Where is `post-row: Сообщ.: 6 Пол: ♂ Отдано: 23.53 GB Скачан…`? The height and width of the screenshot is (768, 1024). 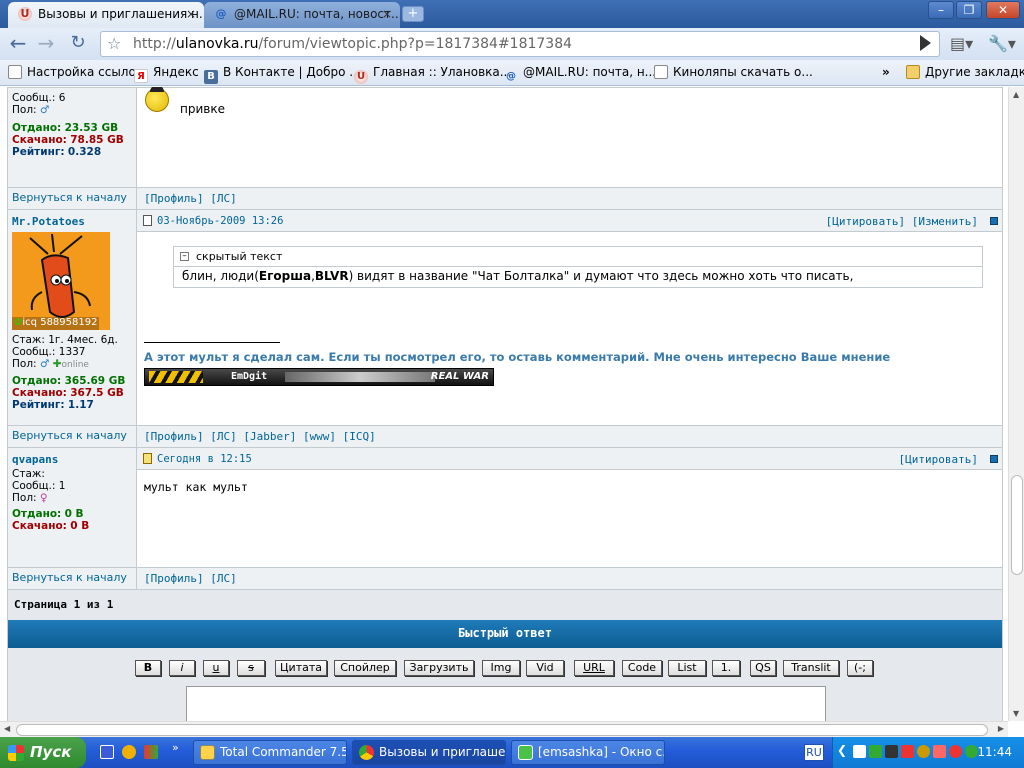
post-row: Сообщ.: 6 Пол: ♂ Отдано: 23.53 GB Скачан… is located at coordinates (505, 137).